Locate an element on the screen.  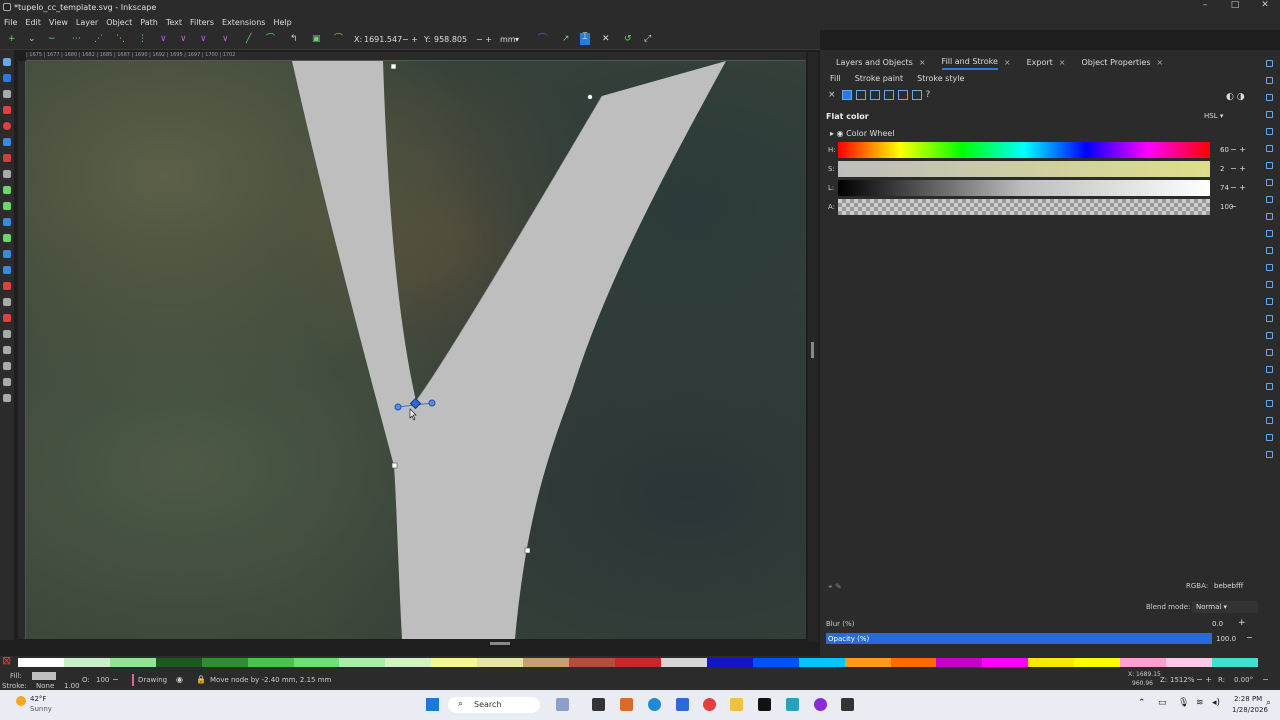
y-stepper: − + is located at coordinates (484, 39).